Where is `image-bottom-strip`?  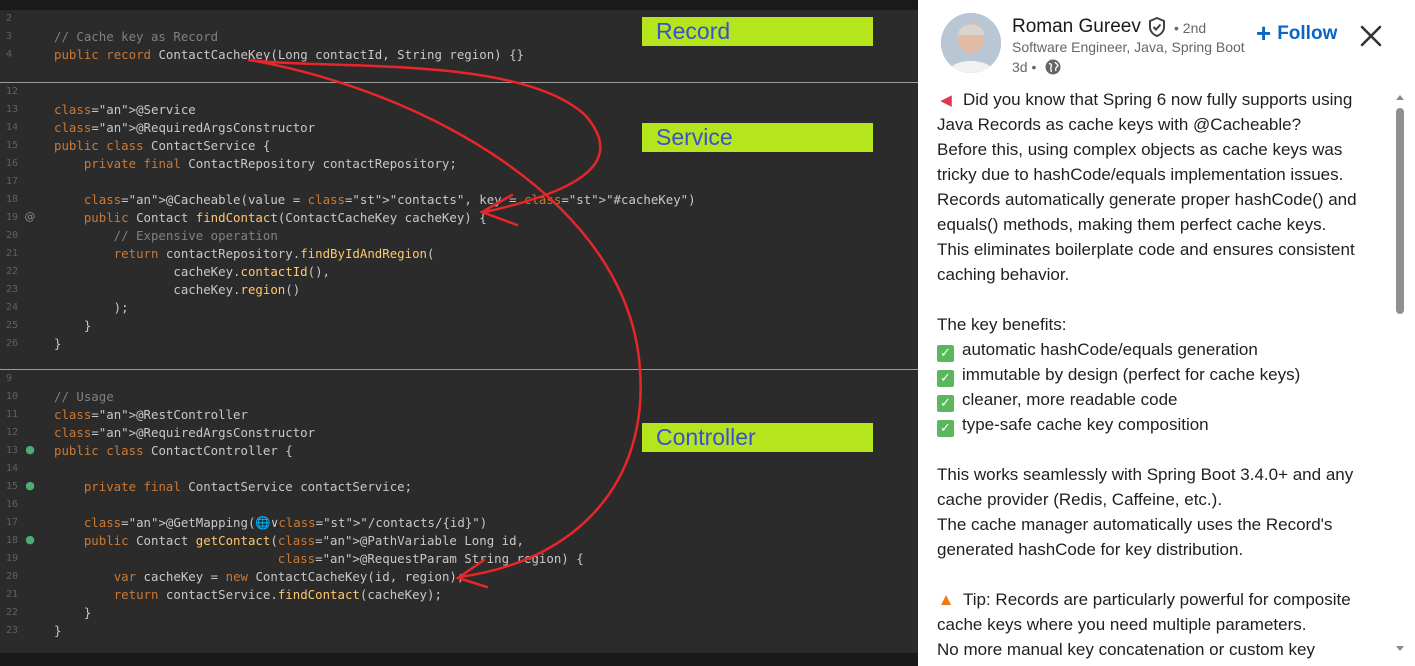
image-bottom-strip is located at coordinates (459, 659).